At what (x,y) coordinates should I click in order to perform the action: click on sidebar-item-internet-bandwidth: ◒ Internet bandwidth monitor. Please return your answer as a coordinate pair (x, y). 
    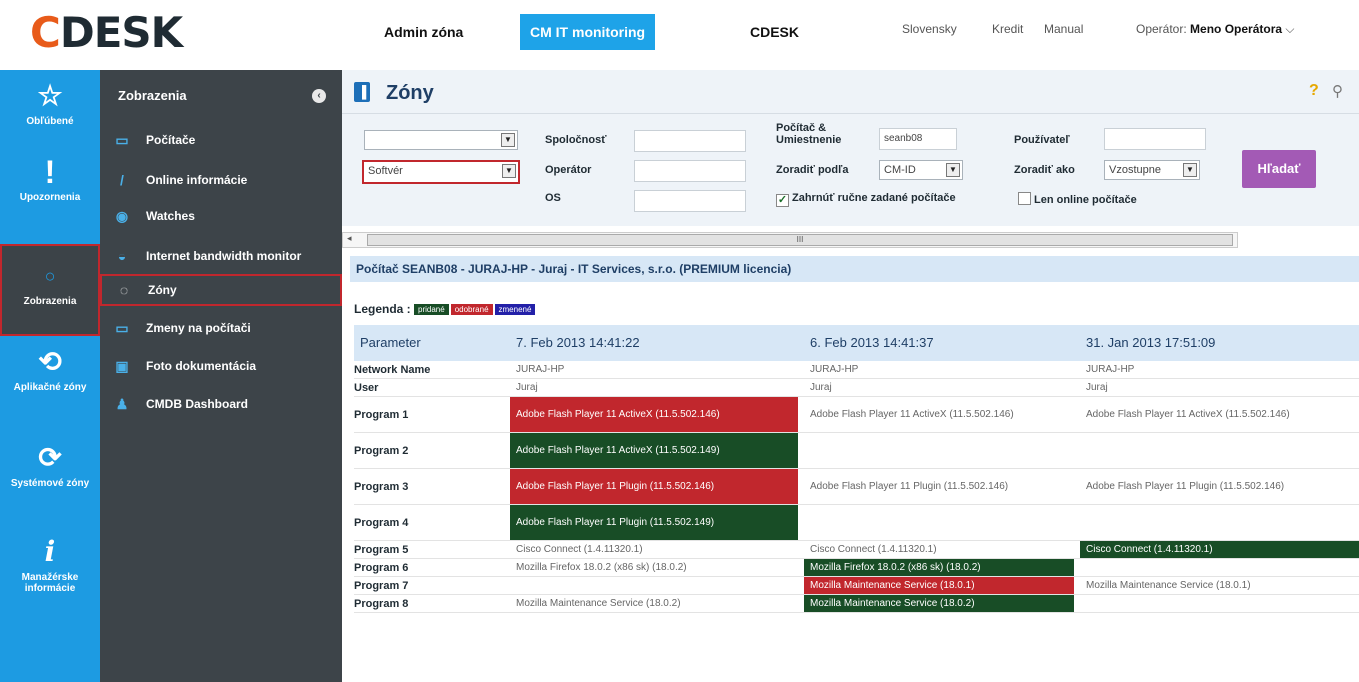
    Looking at the image, I should click on (221, 256).